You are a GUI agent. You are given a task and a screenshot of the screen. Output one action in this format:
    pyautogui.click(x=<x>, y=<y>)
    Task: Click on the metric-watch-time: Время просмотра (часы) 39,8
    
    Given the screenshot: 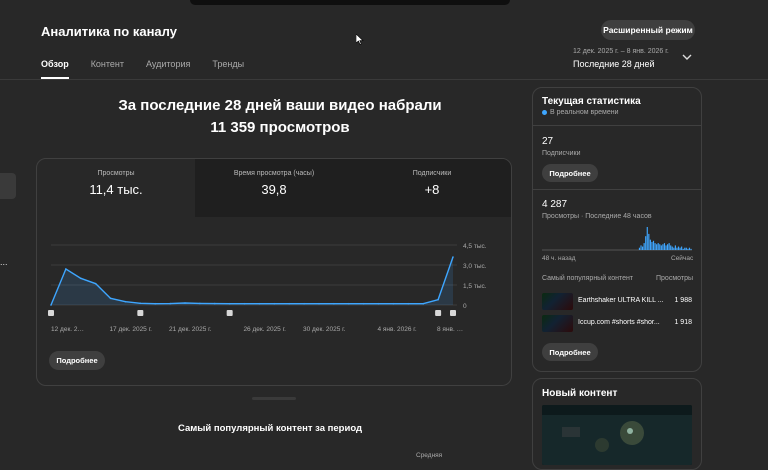 What is the action you would take?
    pyautogui.click(x=274, y=188)
    